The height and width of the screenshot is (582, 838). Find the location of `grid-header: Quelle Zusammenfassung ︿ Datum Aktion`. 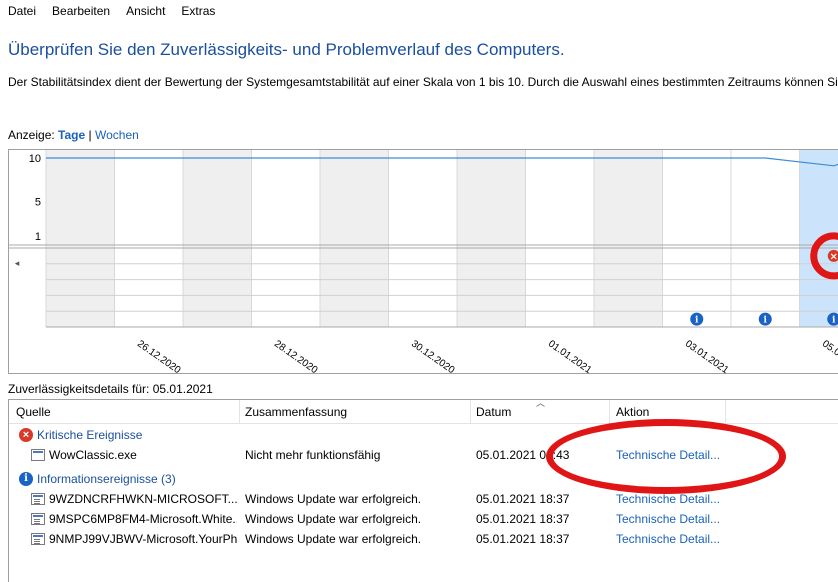

grid-header: Quelle Zusammenfassung ︿ Datum Aktion is located at coordinates (423, 411).